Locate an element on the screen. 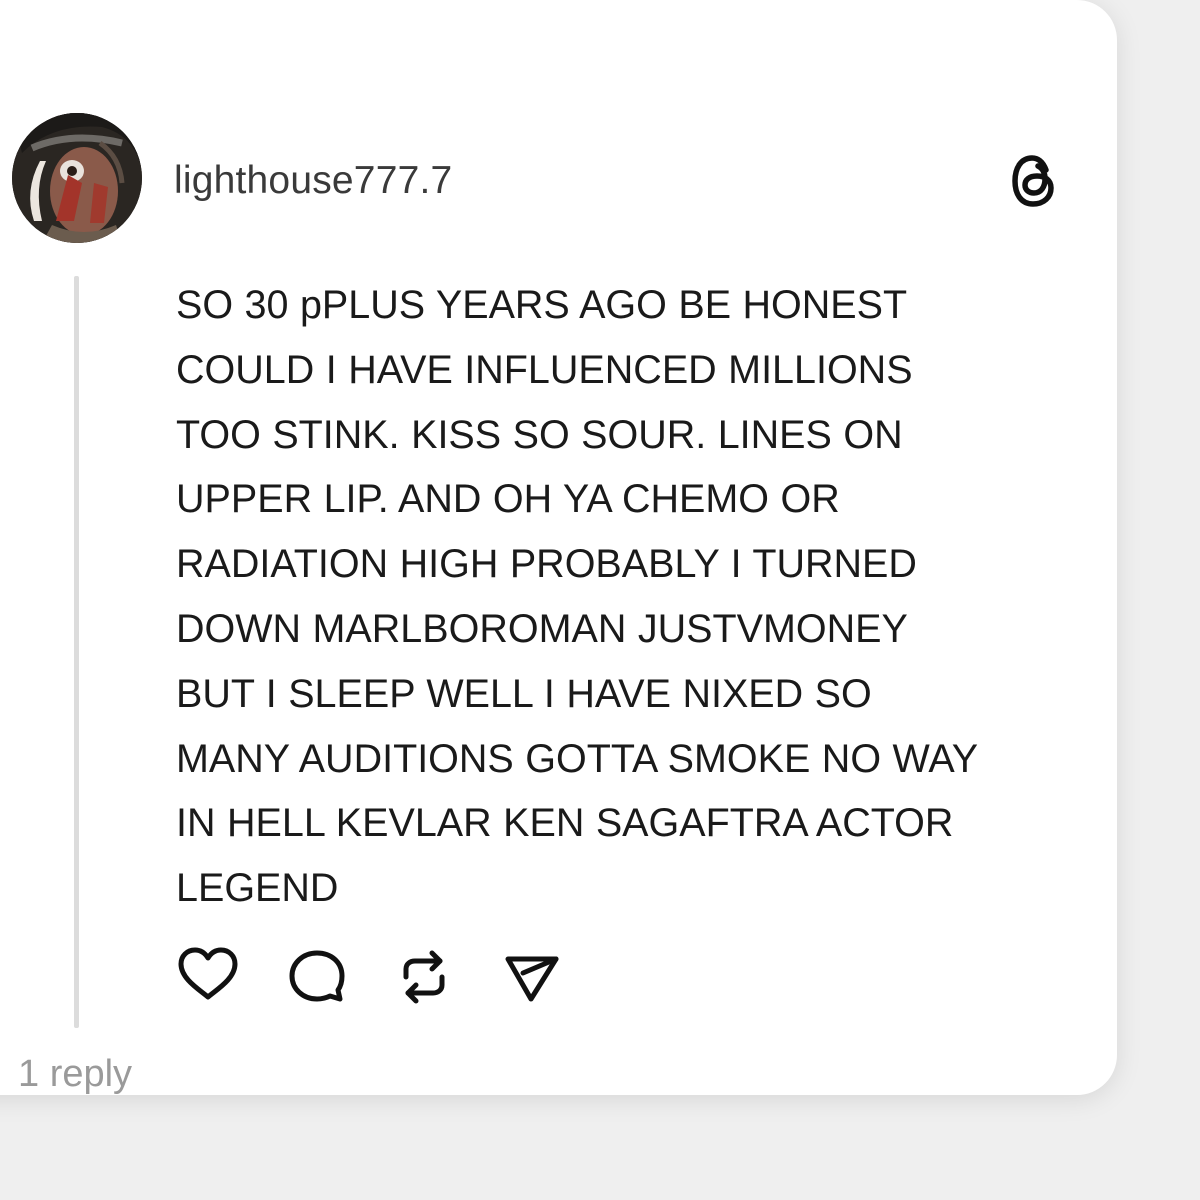 This screenshot has height=1200, width=1200. threads-logo-icon is located at coordinates (1034, 181).